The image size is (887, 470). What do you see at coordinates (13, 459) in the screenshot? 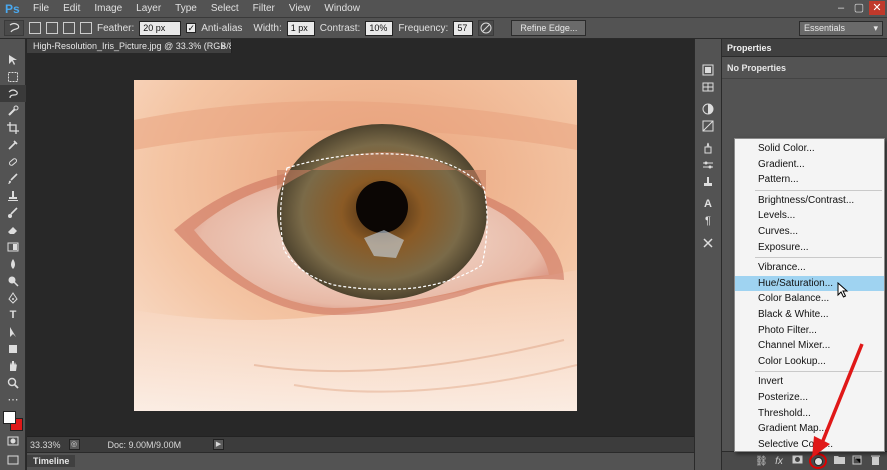
I see `screen-mode-icon` at bounding box center [13, 459].